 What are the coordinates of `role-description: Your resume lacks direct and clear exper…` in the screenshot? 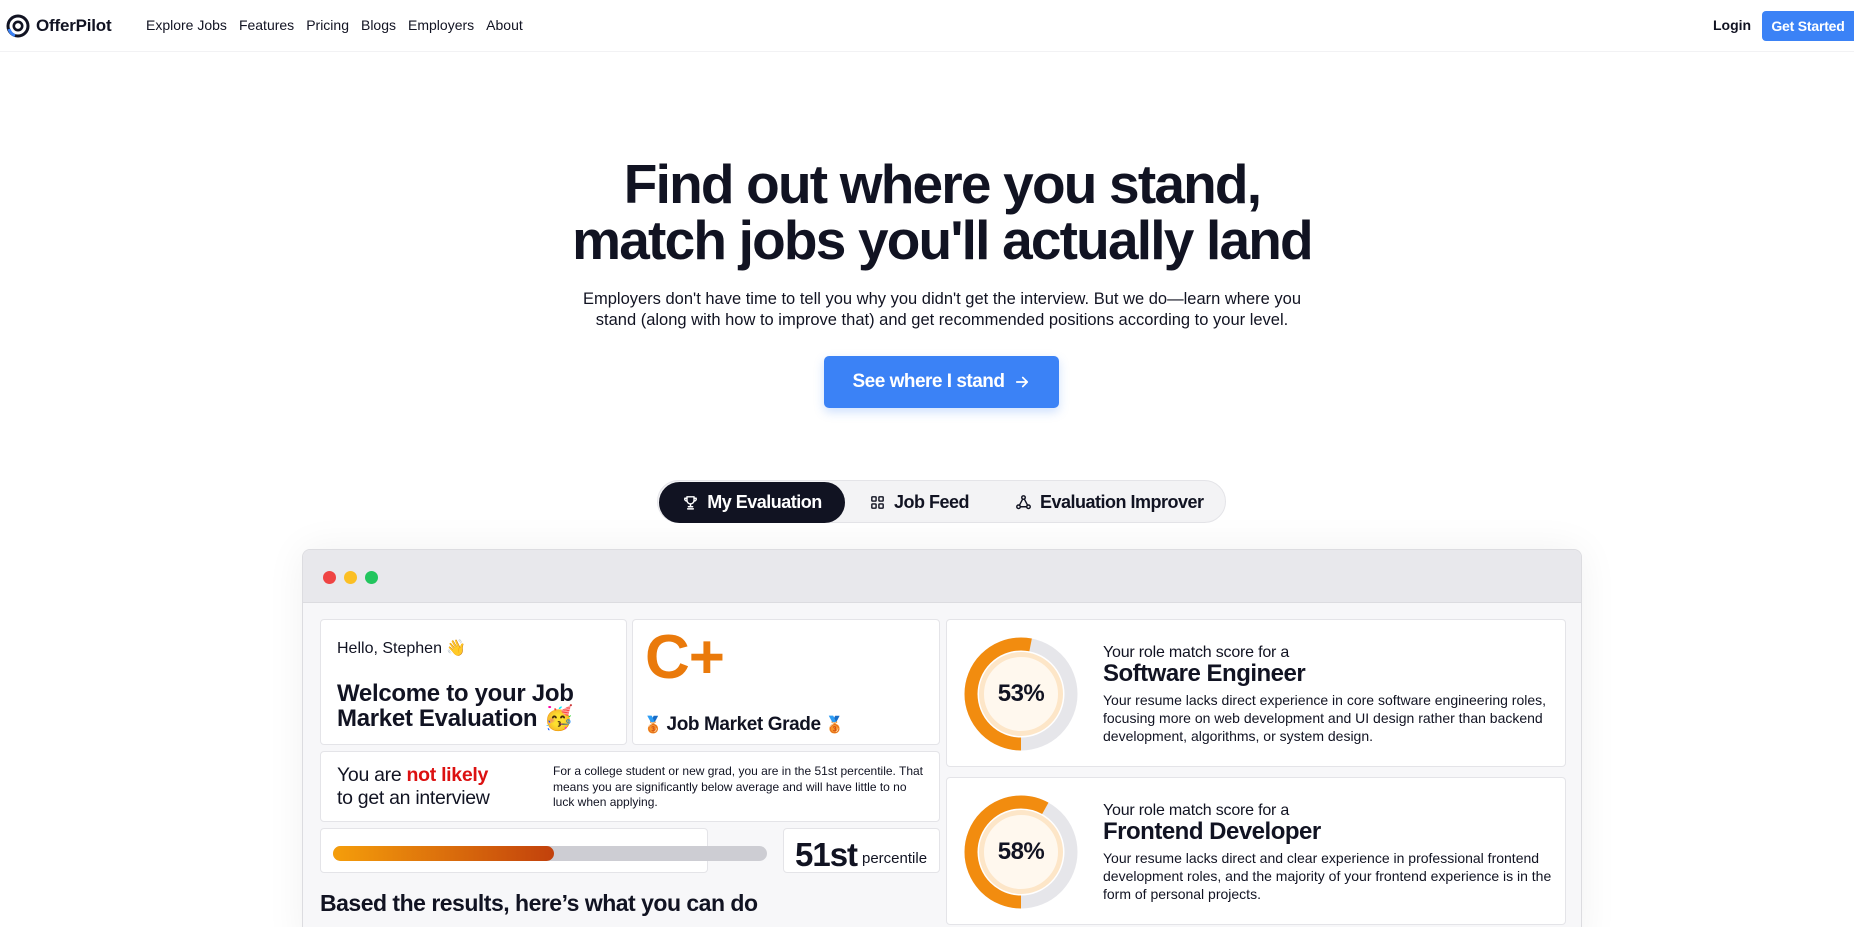 It's located at (1327, 876).